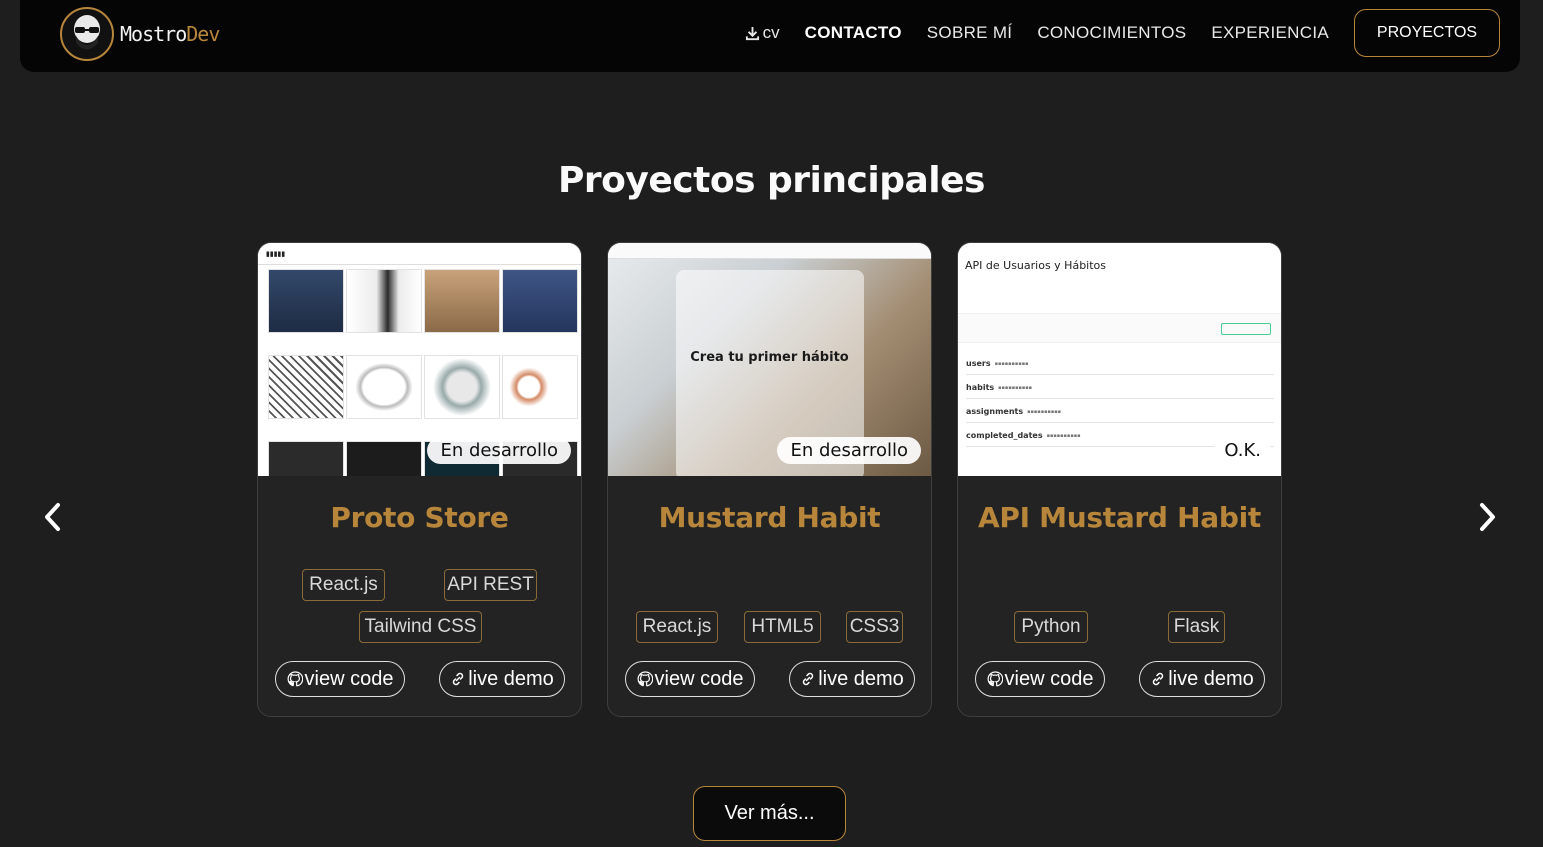 This screenshot has width=1543, height=847. I want to click on nav-cv-link: cv, so click(762, 33).